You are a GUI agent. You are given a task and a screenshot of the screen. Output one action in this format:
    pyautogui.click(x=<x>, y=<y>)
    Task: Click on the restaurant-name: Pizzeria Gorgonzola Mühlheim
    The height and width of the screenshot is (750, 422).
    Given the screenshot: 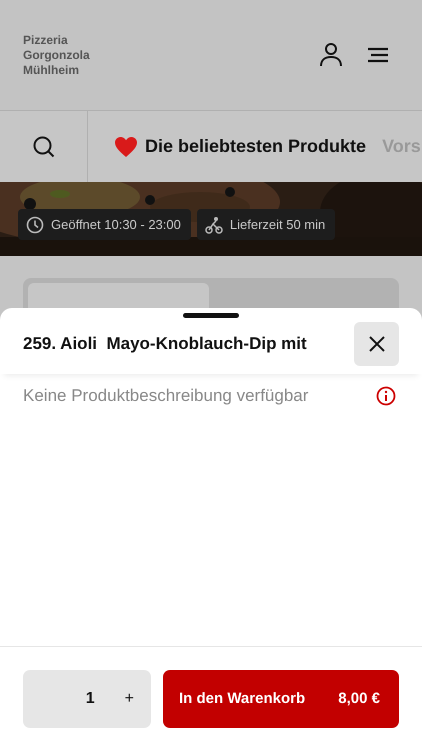 What is the action you would take?
    pyautogui.click(x=57, y=55)
    